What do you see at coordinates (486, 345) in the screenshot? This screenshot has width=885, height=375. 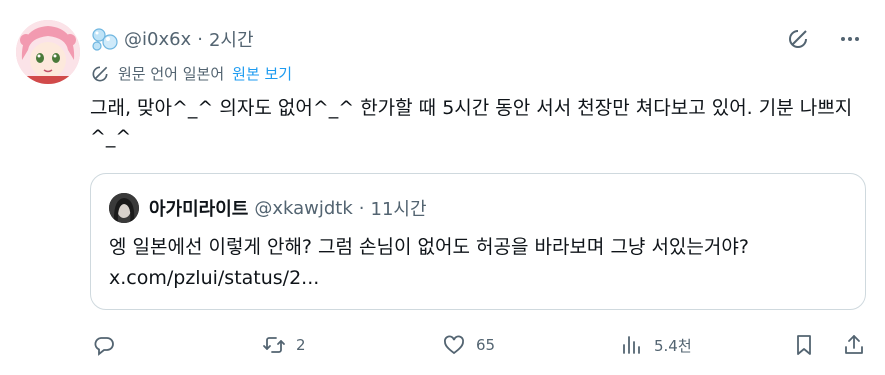 I see `like-count: 65` at bounding box center [486, 345].